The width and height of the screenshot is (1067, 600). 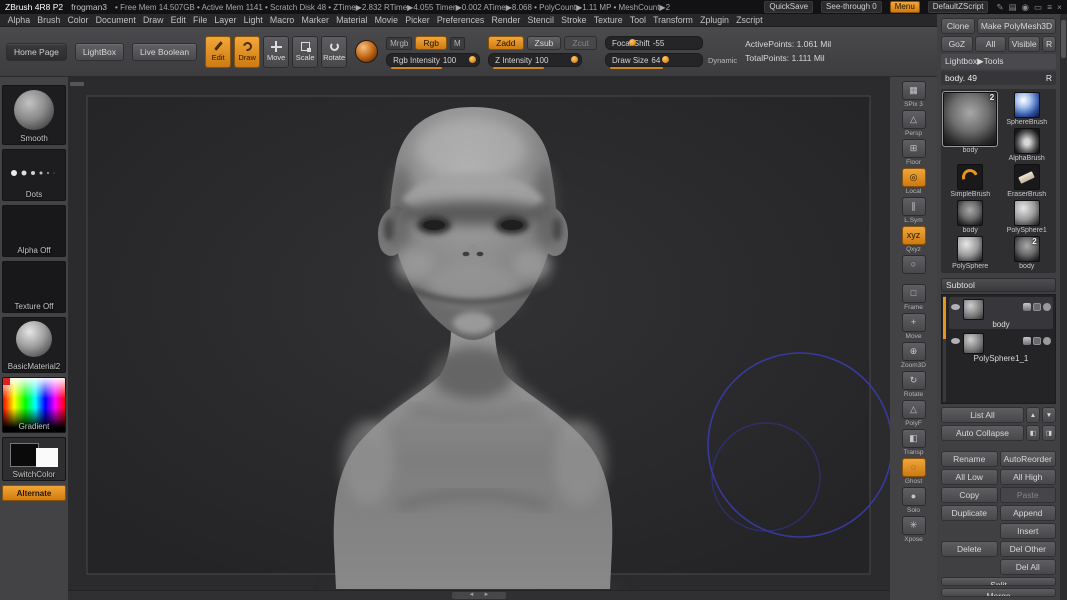 I want to click on shelf-icon-button: △ PolyF, so click(x=914, y=413).